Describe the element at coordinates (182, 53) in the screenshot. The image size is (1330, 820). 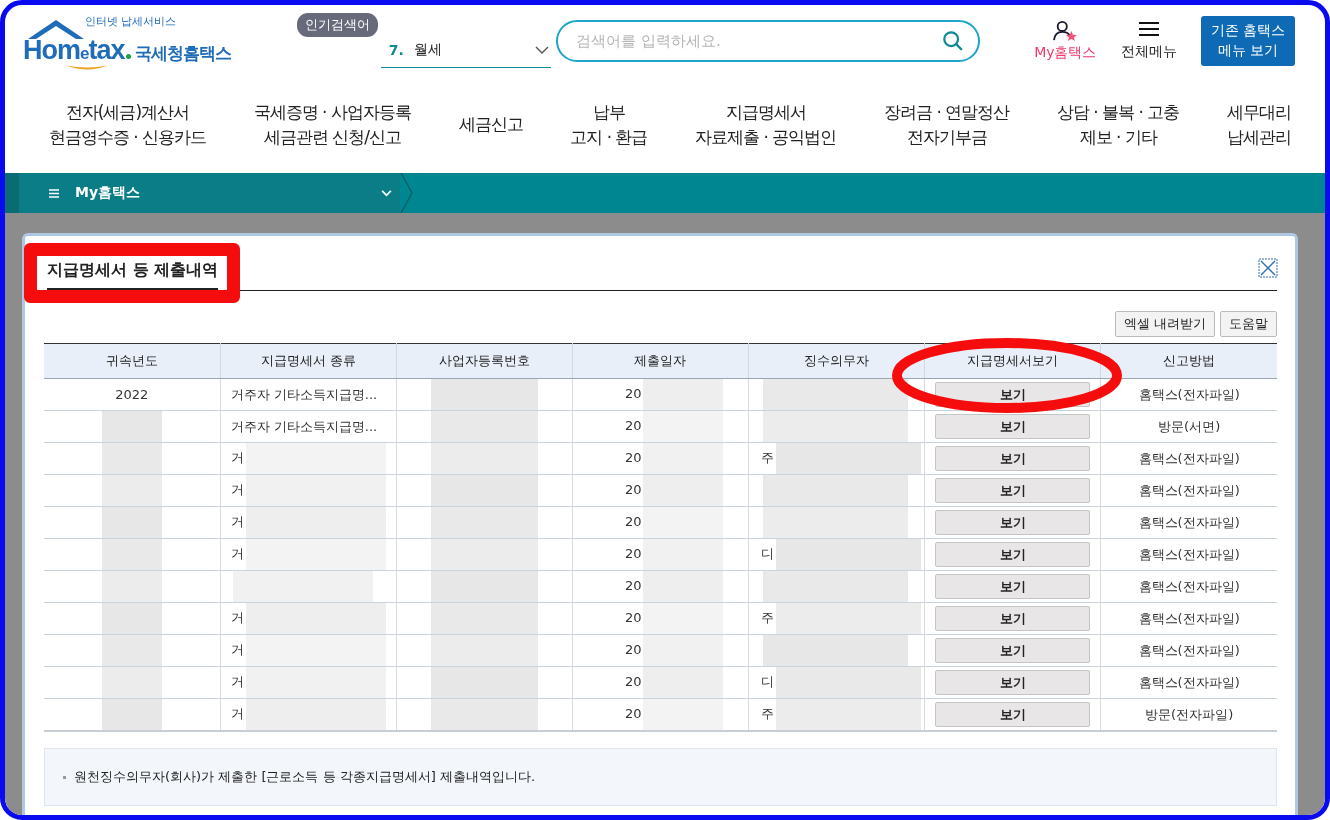
I see `logo-agency-name: 국세청홈택스` at that location.